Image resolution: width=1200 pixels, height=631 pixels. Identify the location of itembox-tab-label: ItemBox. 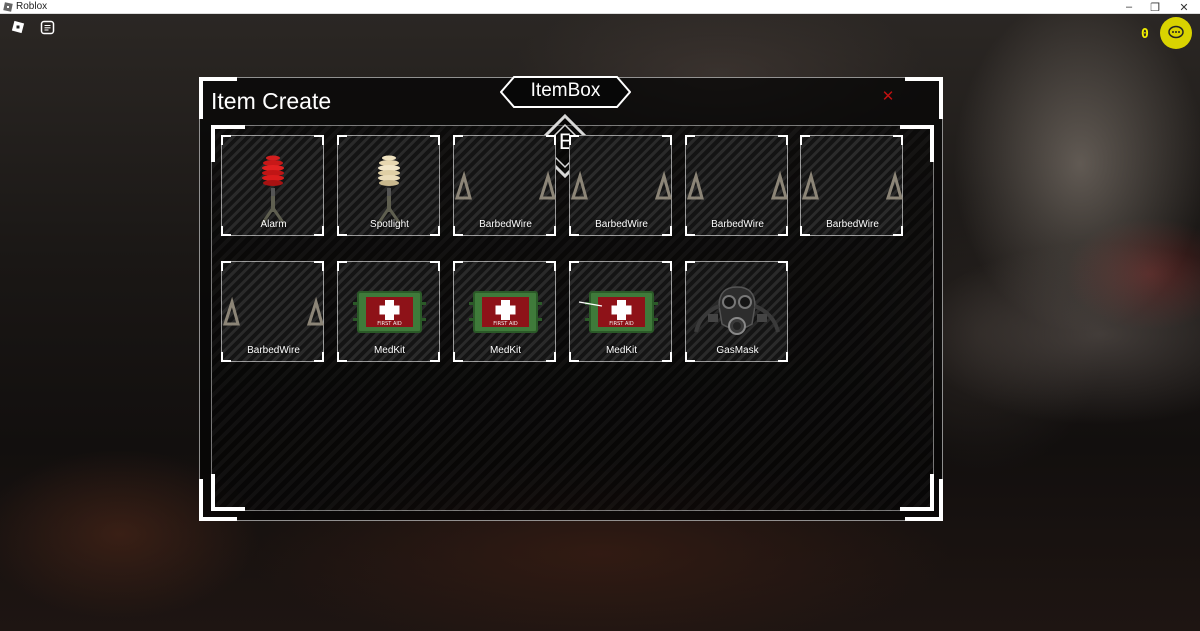
(565, 91).